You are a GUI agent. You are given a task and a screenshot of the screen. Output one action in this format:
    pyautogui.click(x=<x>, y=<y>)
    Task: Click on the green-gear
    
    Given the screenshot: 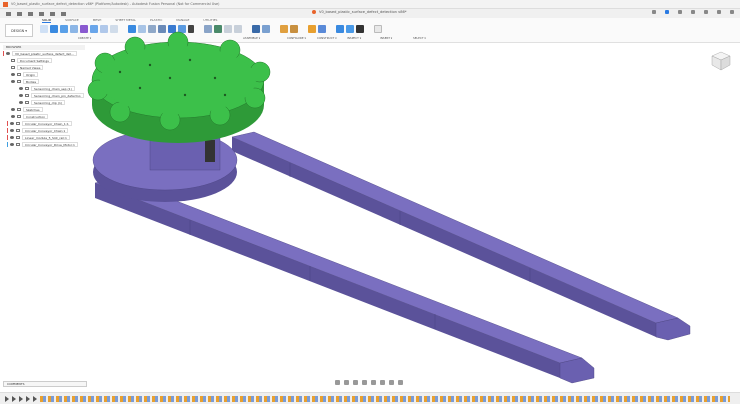 What is the action you would take?
    pyautogui.click(x=179, y=87)
    